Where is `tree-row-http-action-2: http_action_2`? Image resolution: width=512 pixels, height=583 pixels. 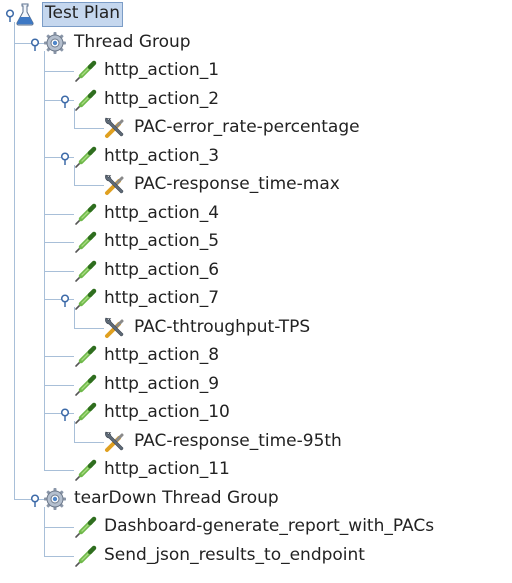
tree-row-http-action-2: http_action_2 is located at coordinates (256, 100).